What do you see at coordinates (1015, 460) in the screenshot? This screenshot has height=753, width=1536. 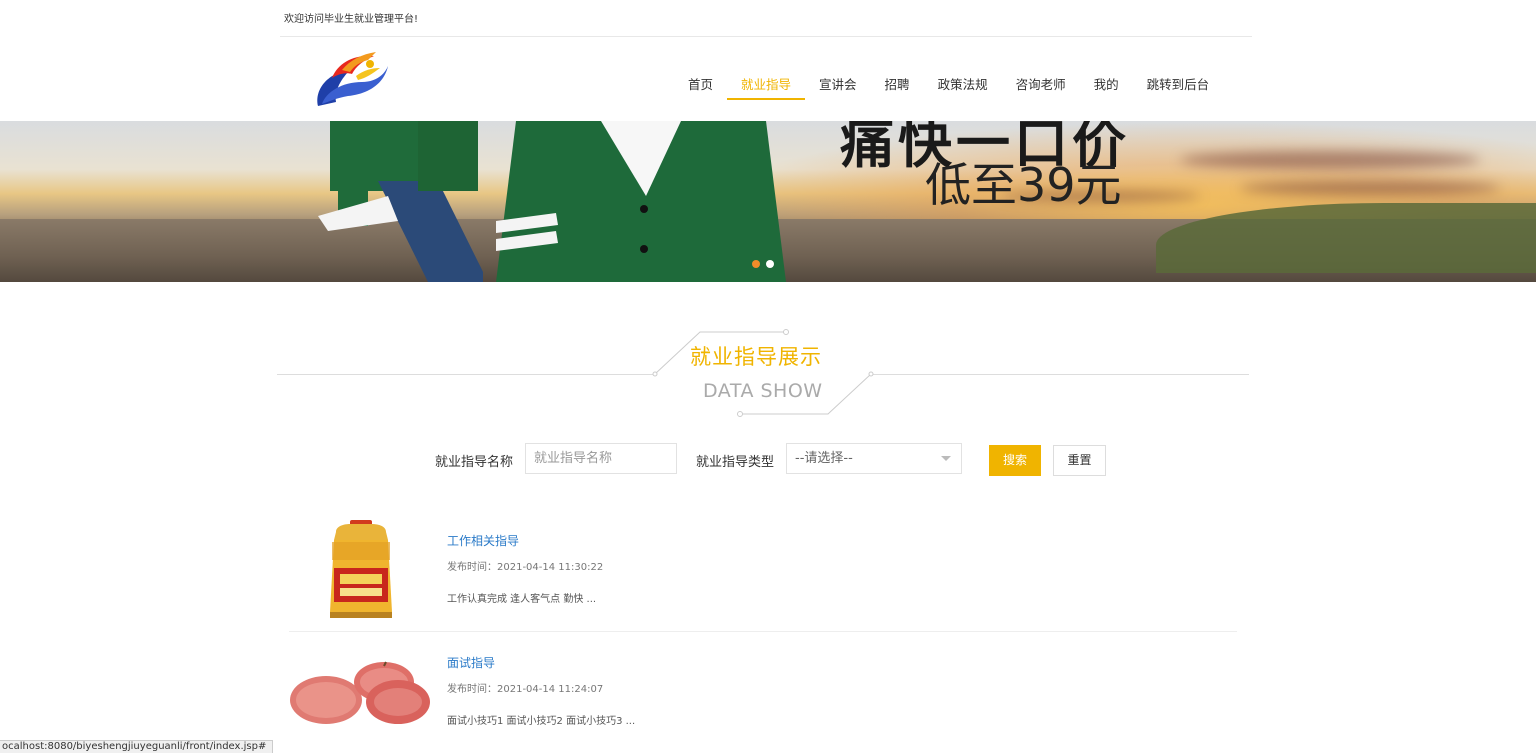 I see `search-button: 搜索` at bounding box center [1015, 460].